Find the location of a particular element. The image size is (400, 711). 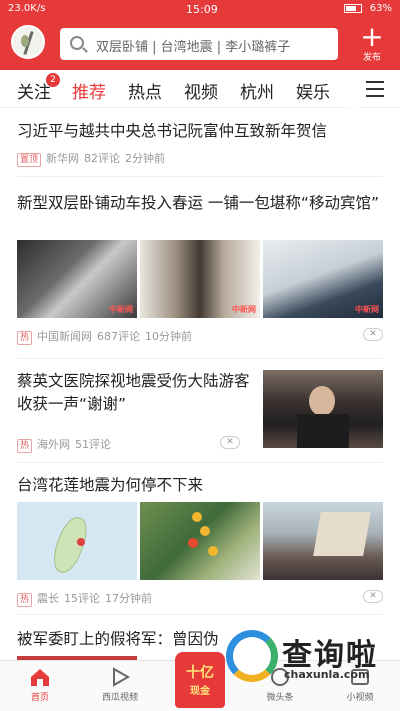

nav-video: 西瓜视频 is located at coordinates (120, 685).